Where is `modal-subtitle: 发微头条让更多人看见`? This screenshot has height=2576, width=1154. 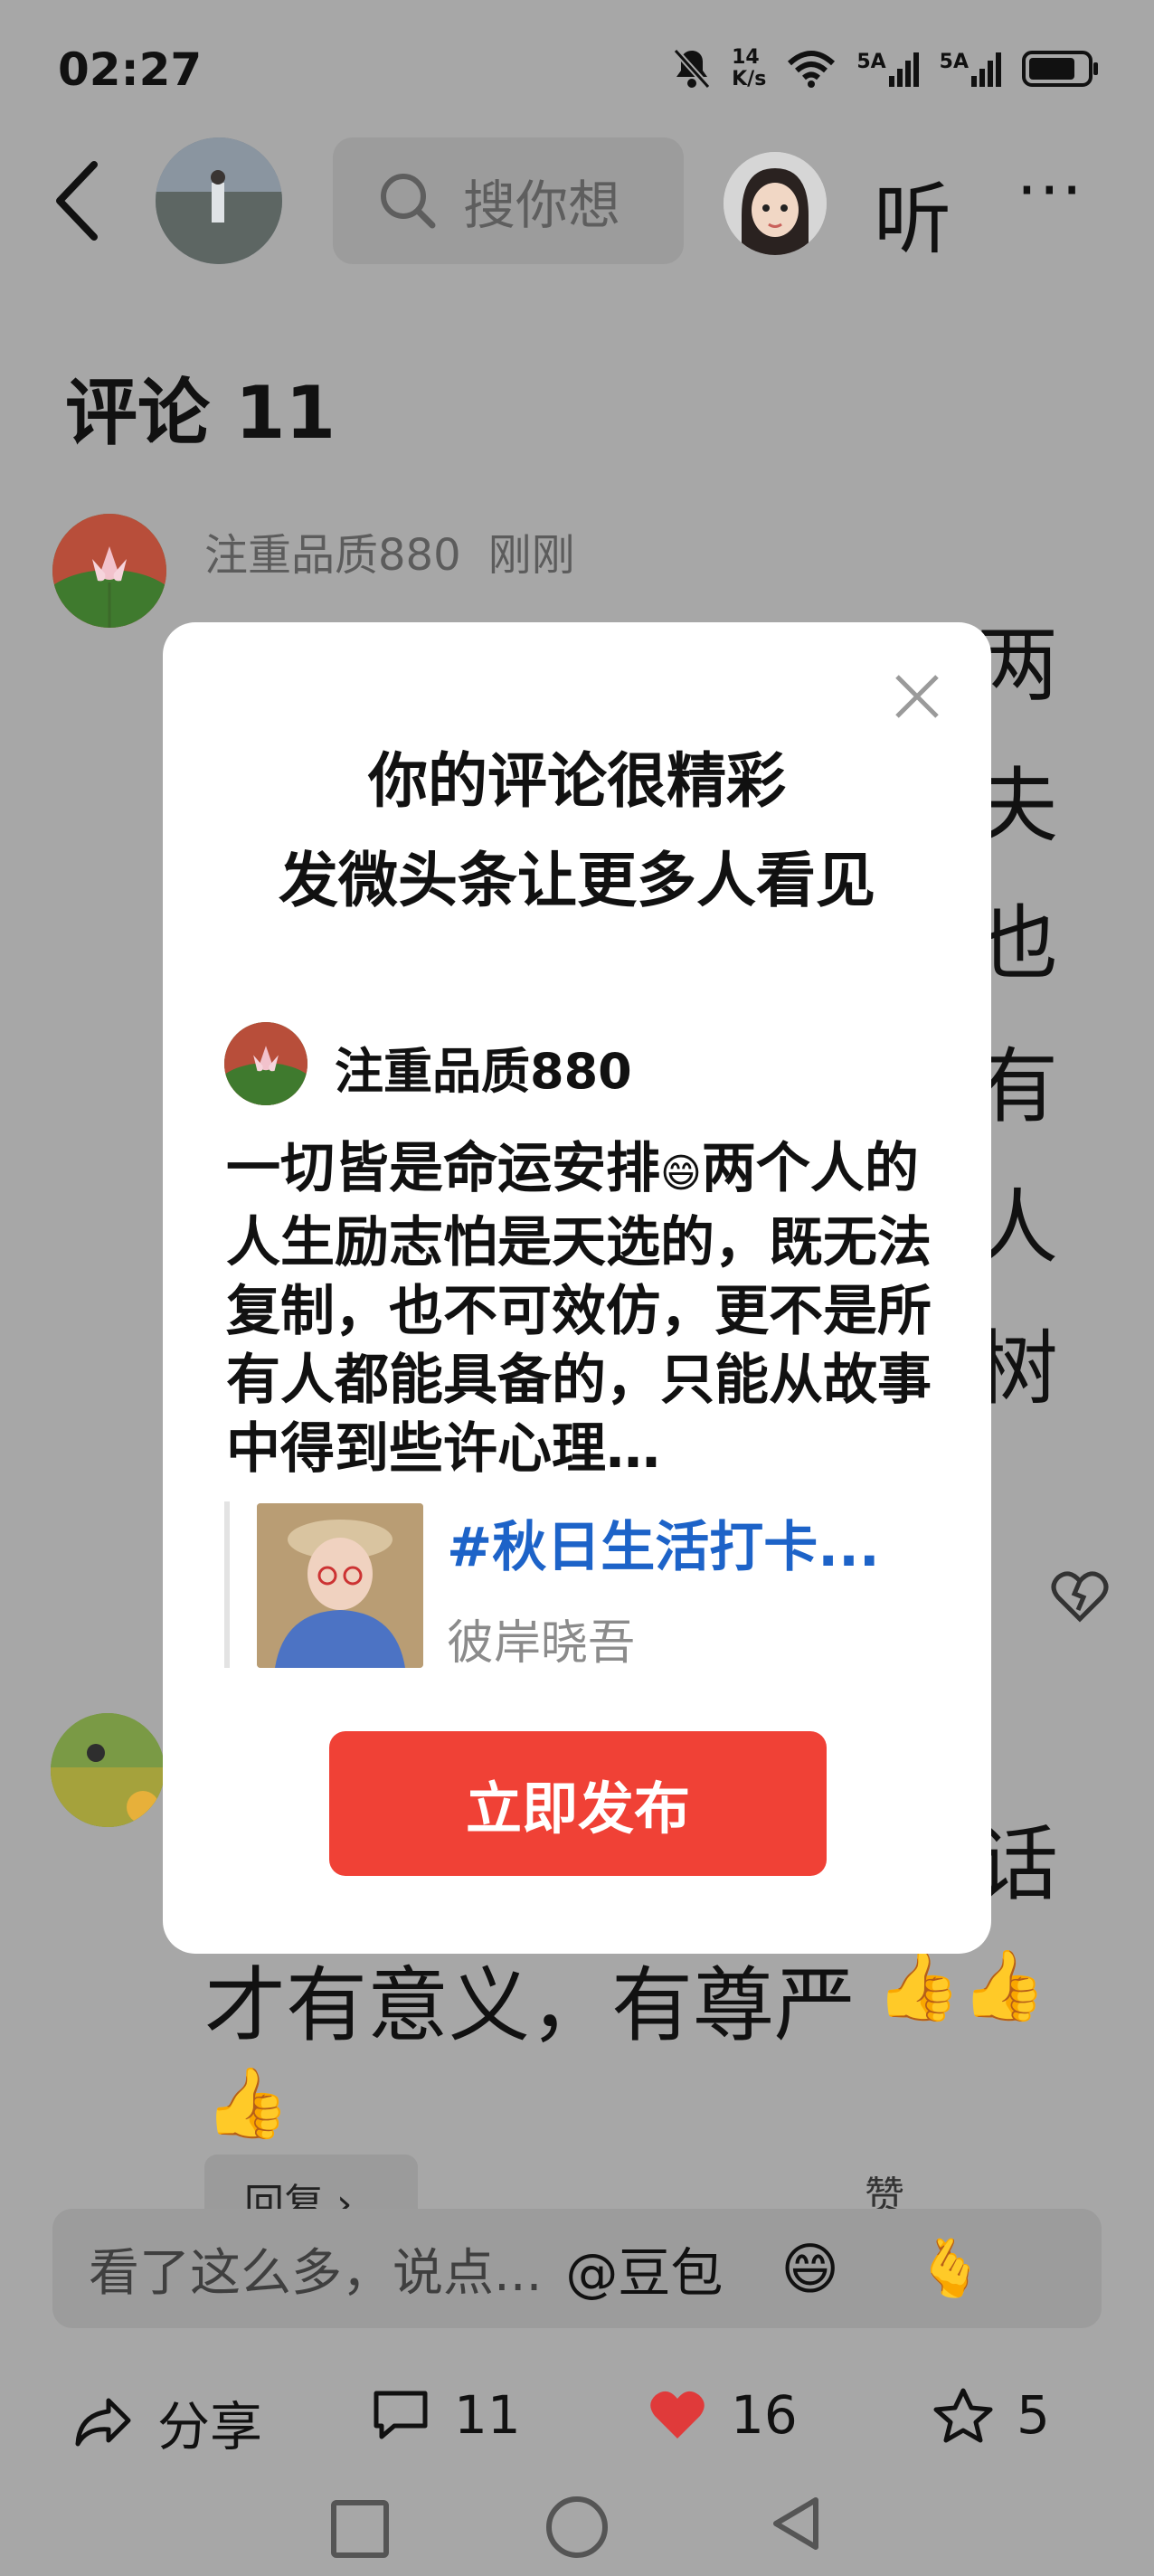
modal-subtitle: 发微头条让更多人看见 is located at coordinates (577, 880).